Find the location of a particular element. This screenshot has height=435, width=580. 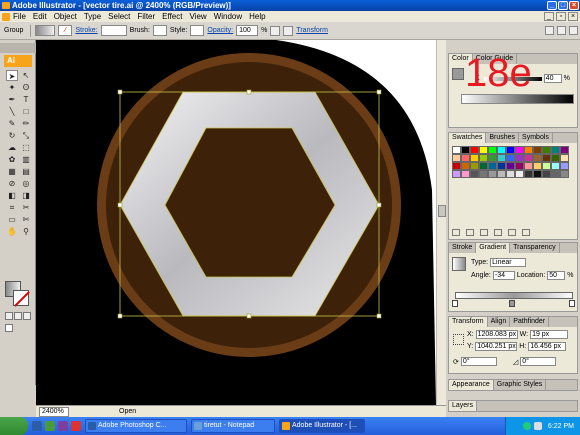

mesh-tool-icon: ▦ is located at coordinates (12, 171).